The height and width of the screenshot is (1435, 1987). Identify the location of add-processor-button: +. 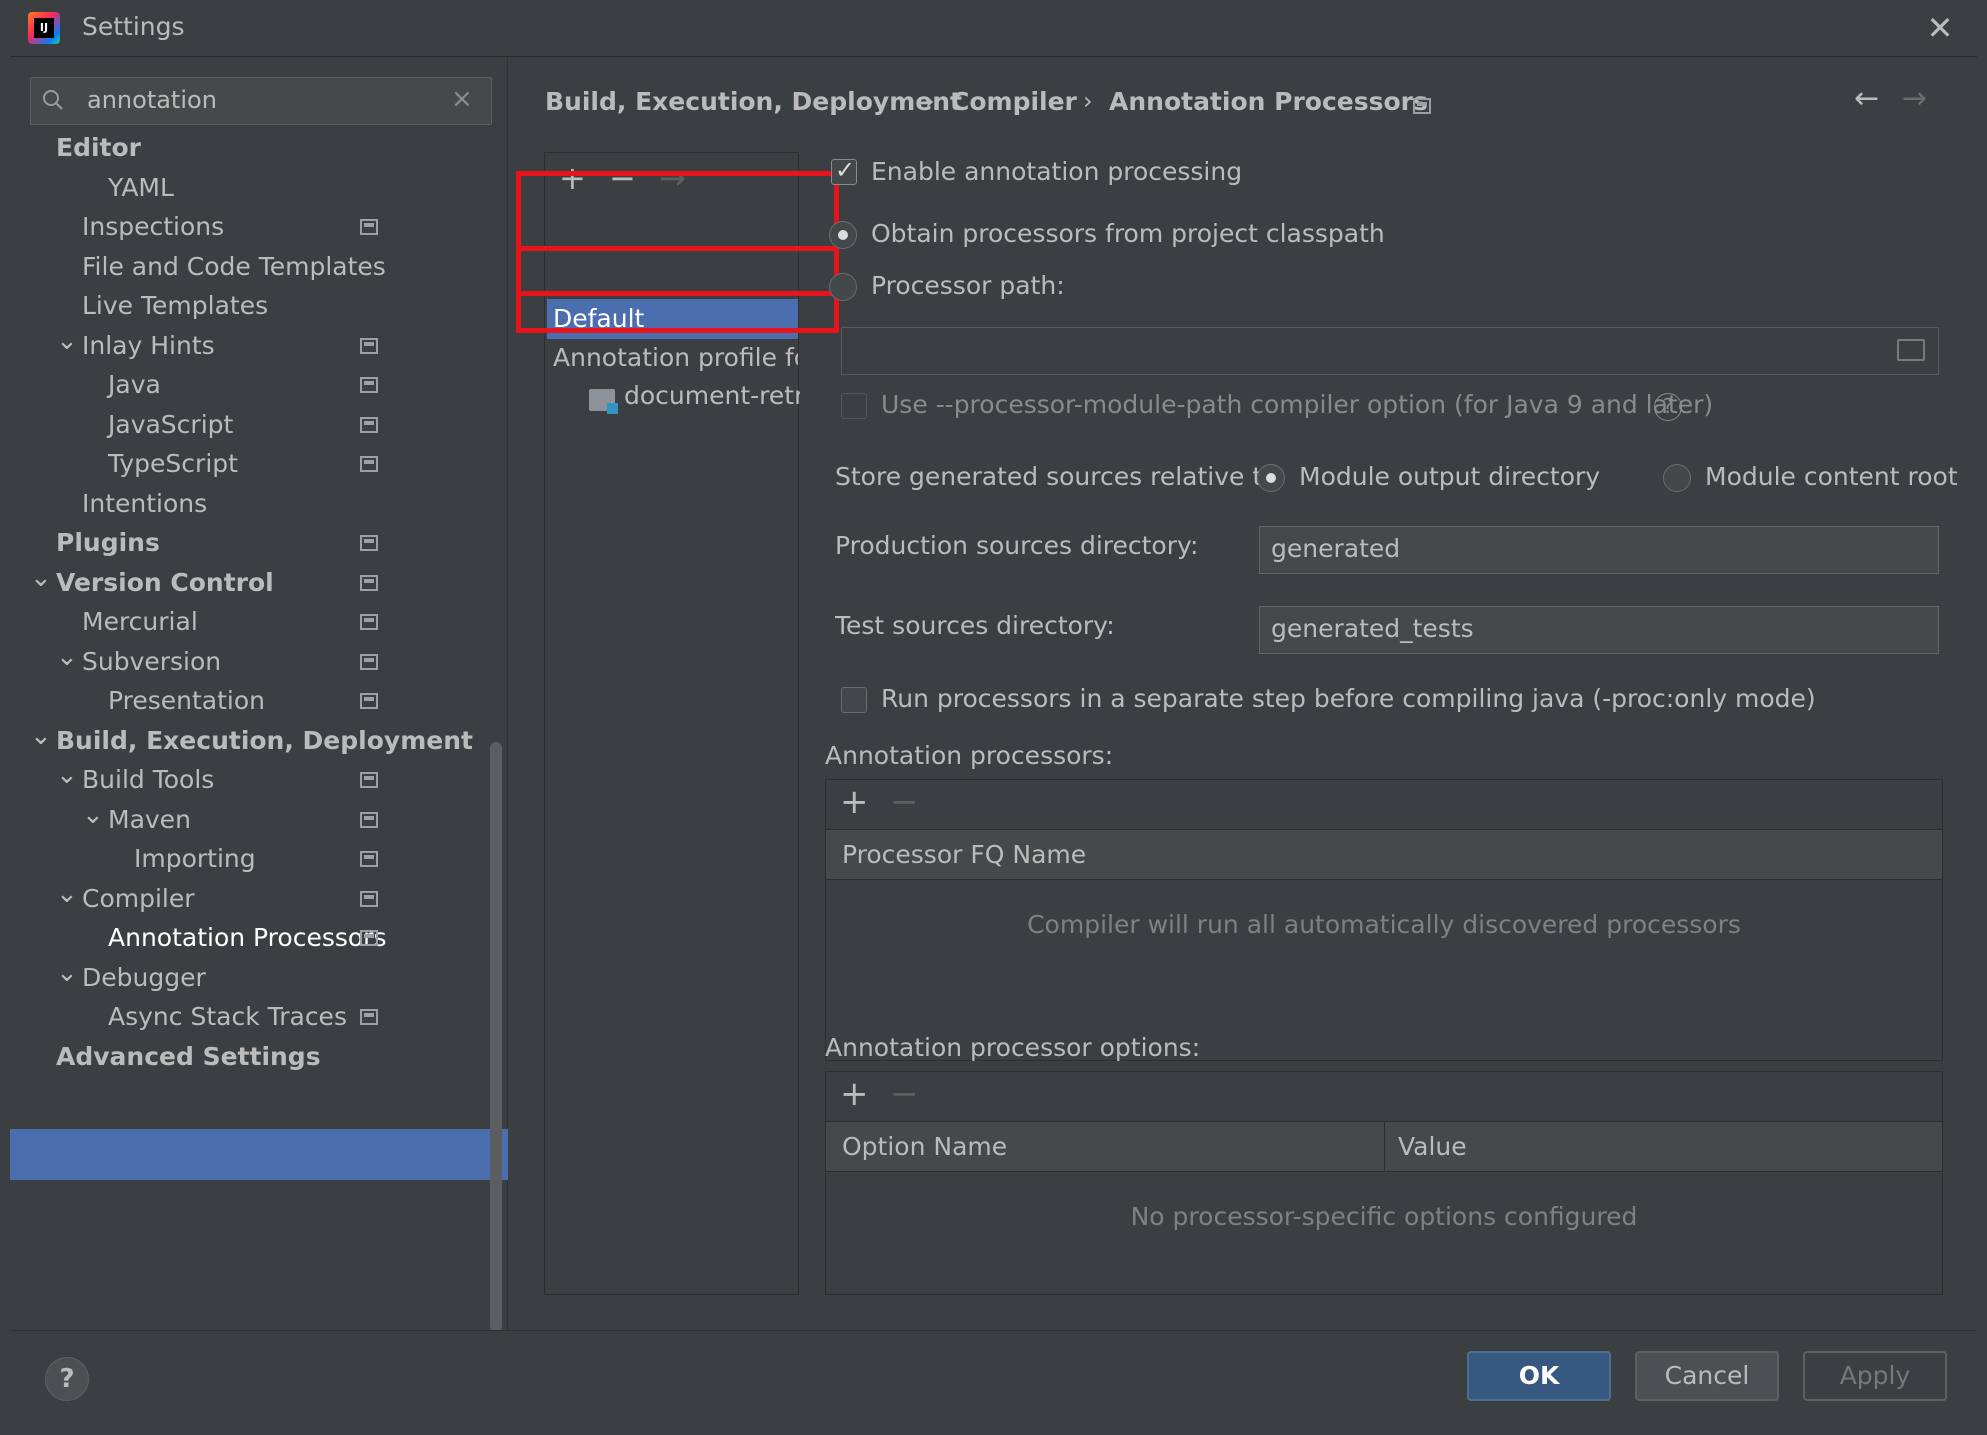
(854, 802).